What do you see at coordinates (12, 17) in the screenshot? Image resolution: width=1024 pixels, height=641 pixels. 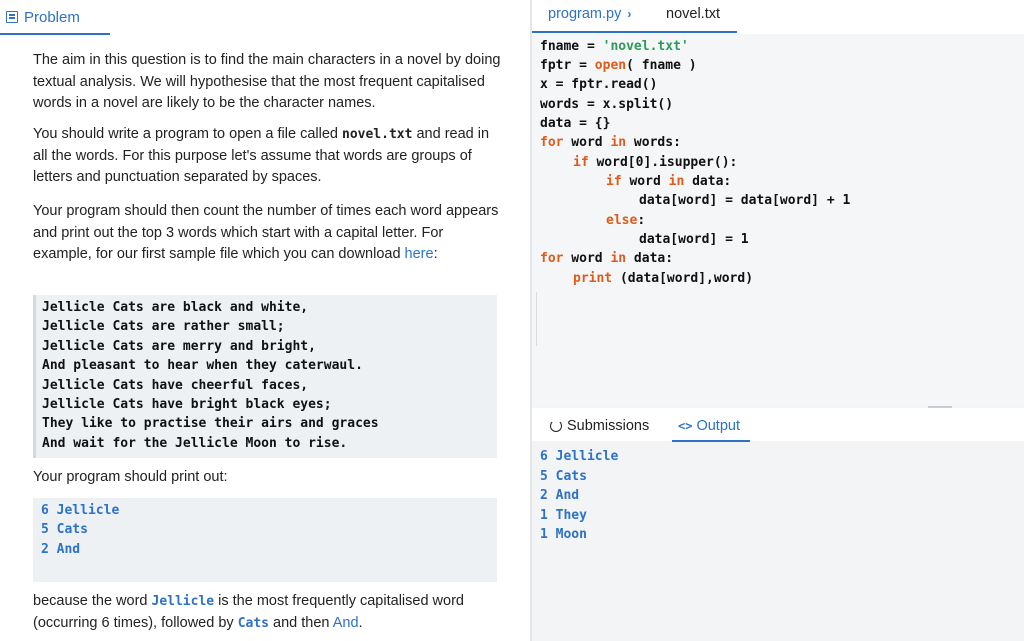 I see `document-icon` at bounding box center [12, 17].